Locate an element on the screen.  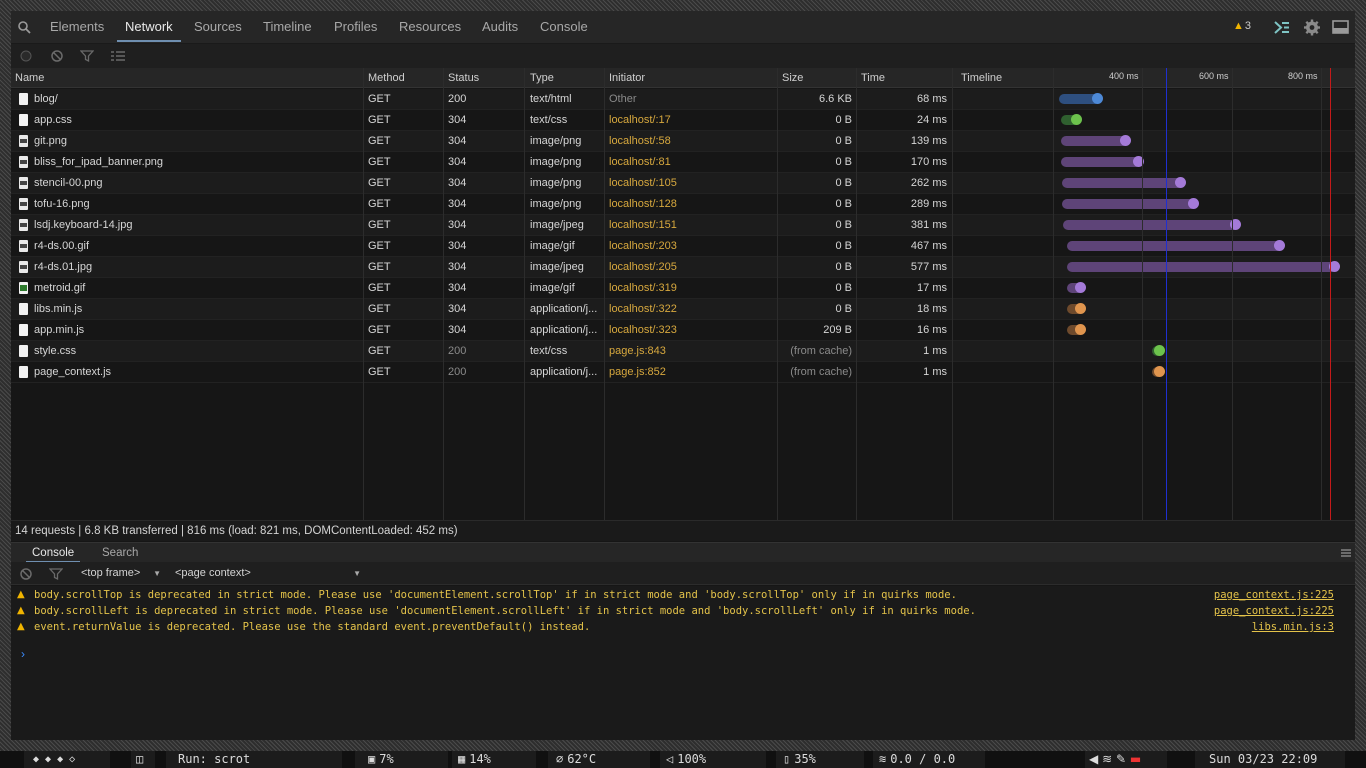
request-name: page_context.js is located at coordinates (196, 372).